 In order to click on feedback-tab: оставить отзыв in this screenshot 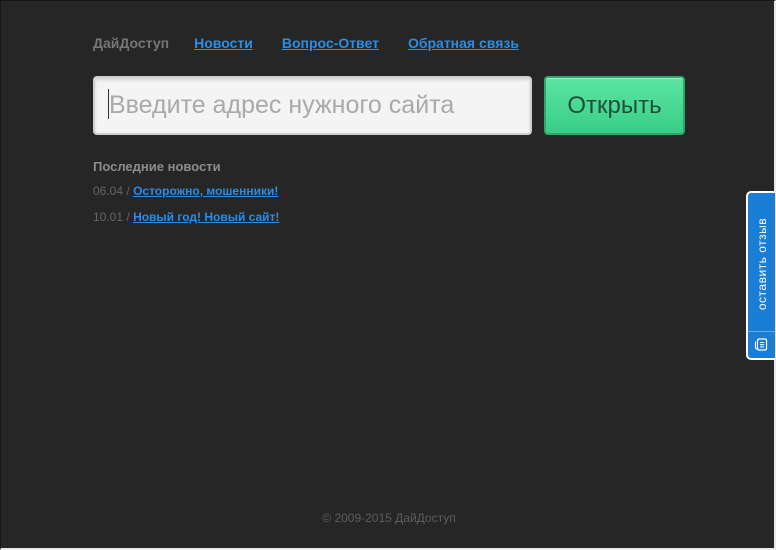, I will do `click(760, 275)`.